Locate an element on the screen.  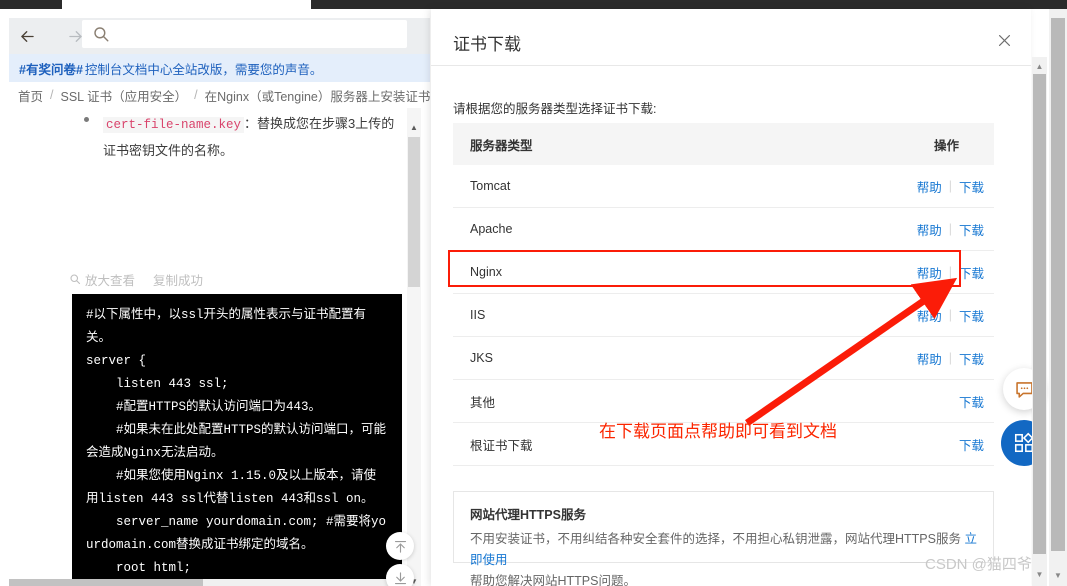
server-type-label: Nginx is located at coordinates (486, 272).